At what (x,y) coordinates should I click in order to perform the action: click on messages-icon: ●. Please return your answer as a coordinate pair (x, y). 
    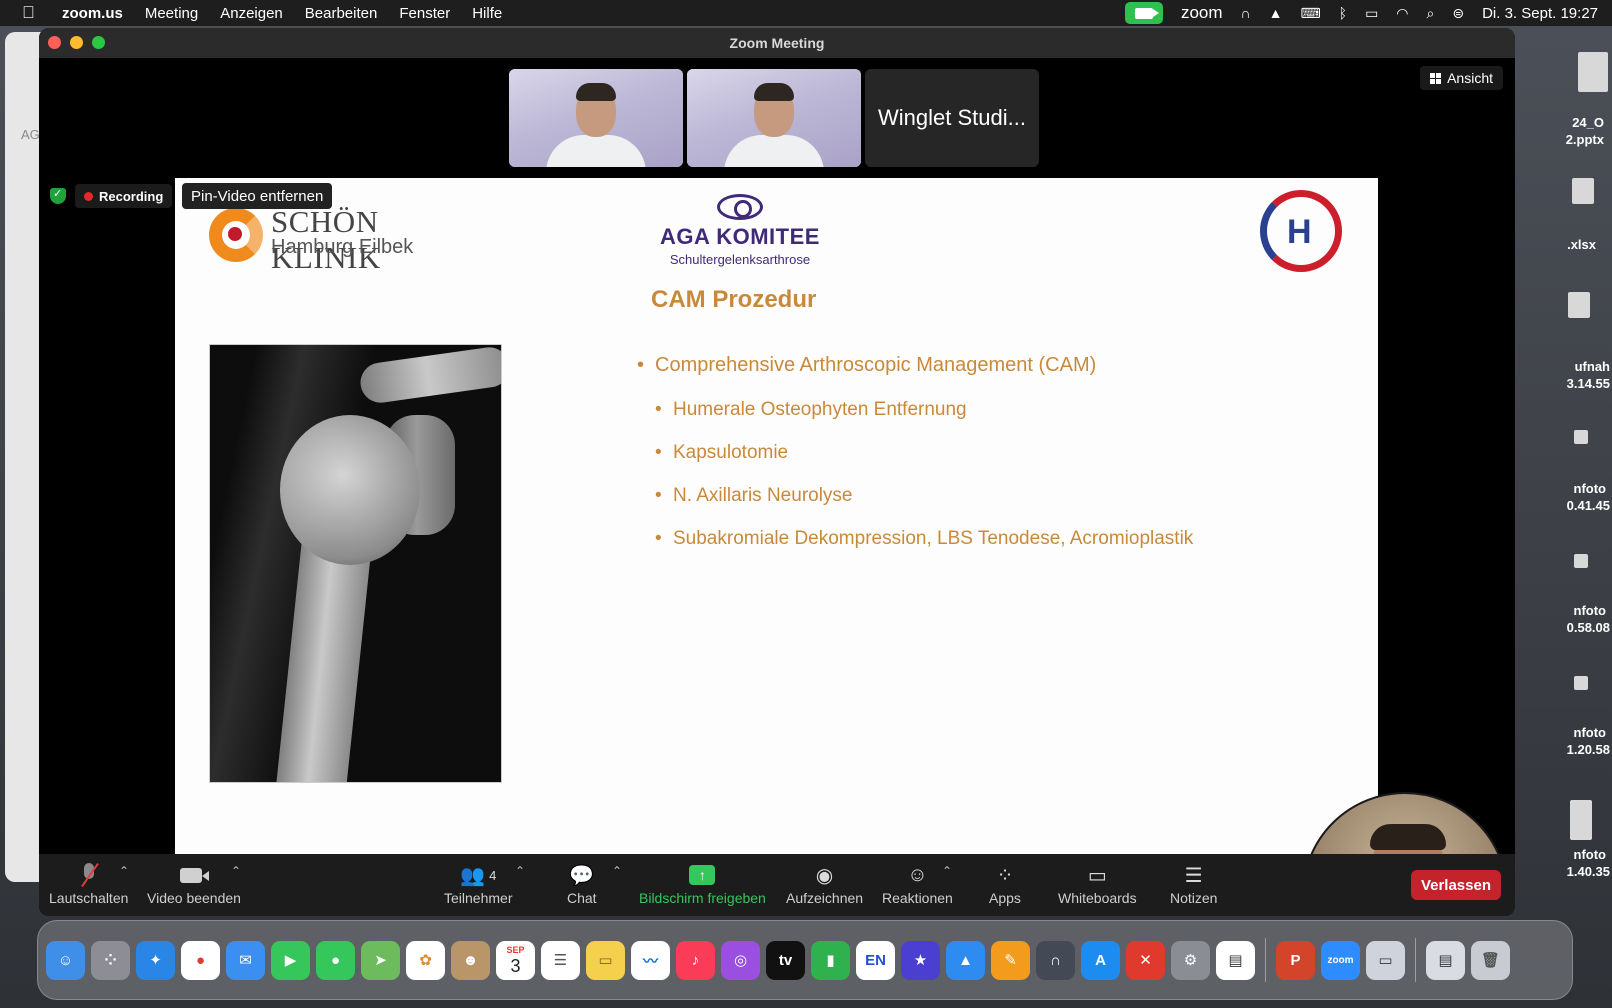
    Looking at the image, I should click on (335, 960).